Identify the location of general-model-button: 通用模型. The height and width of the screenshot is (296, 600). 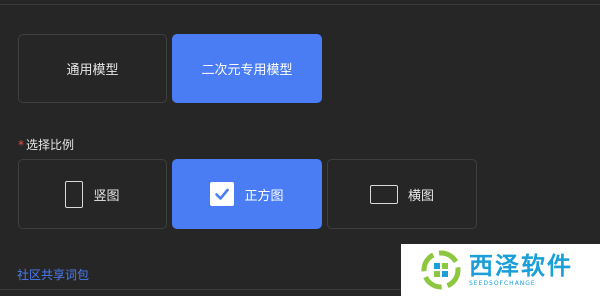
(92, 68).